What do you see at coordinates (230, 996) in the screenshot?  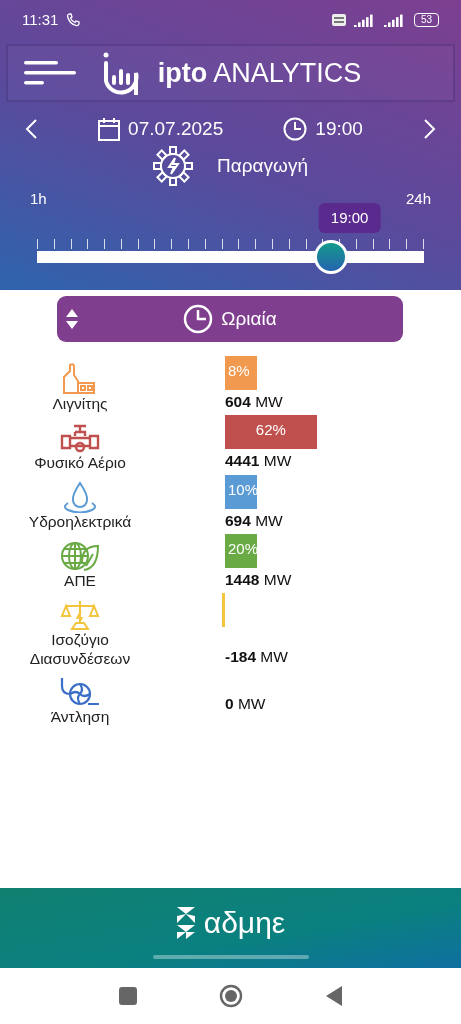 I see `home-button` at bounding box center [230, 996].